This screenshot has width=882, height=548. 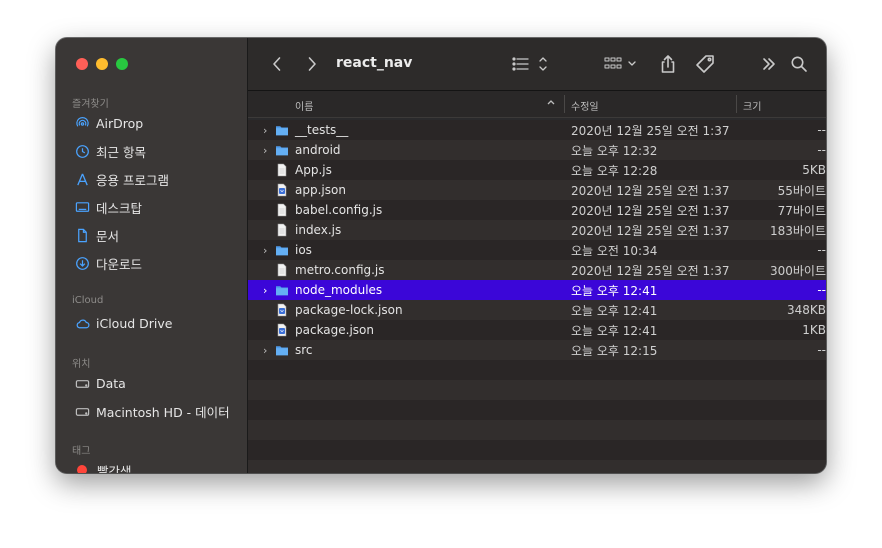 What do you see at coordinates (320, 190) in the screenshot?
I see `file-name: app.json` at bounding box center [320, 190].